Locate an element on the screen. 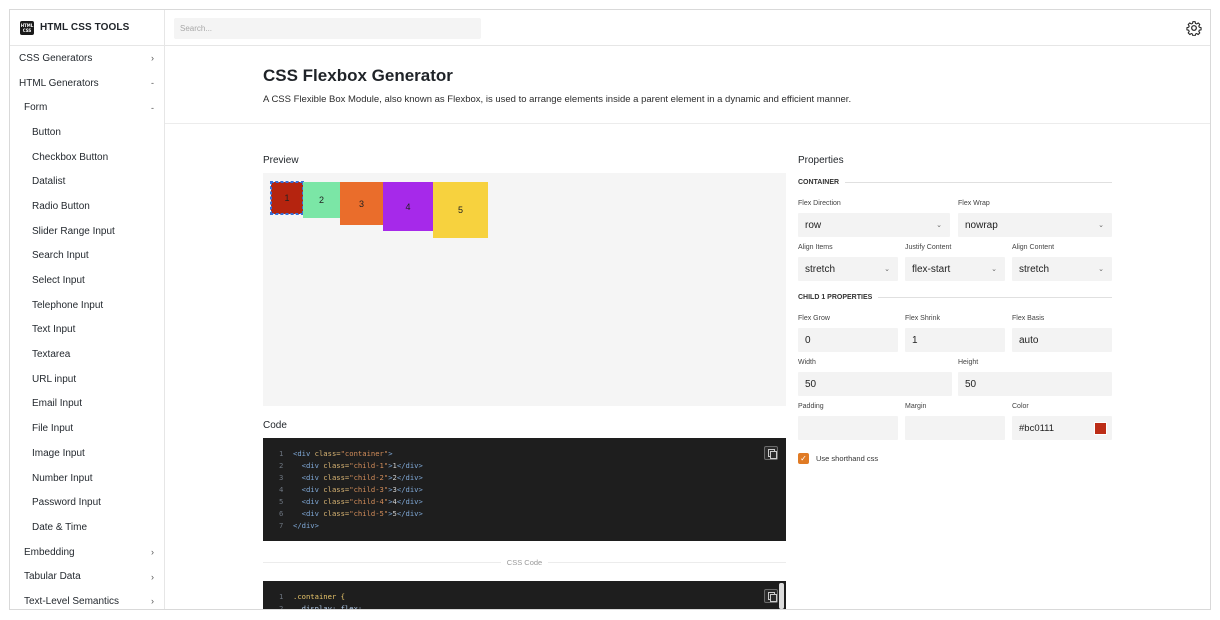 This screenshot has width=1220, height=620. sidebar-item: URL input is located at coordinates (87, 379).